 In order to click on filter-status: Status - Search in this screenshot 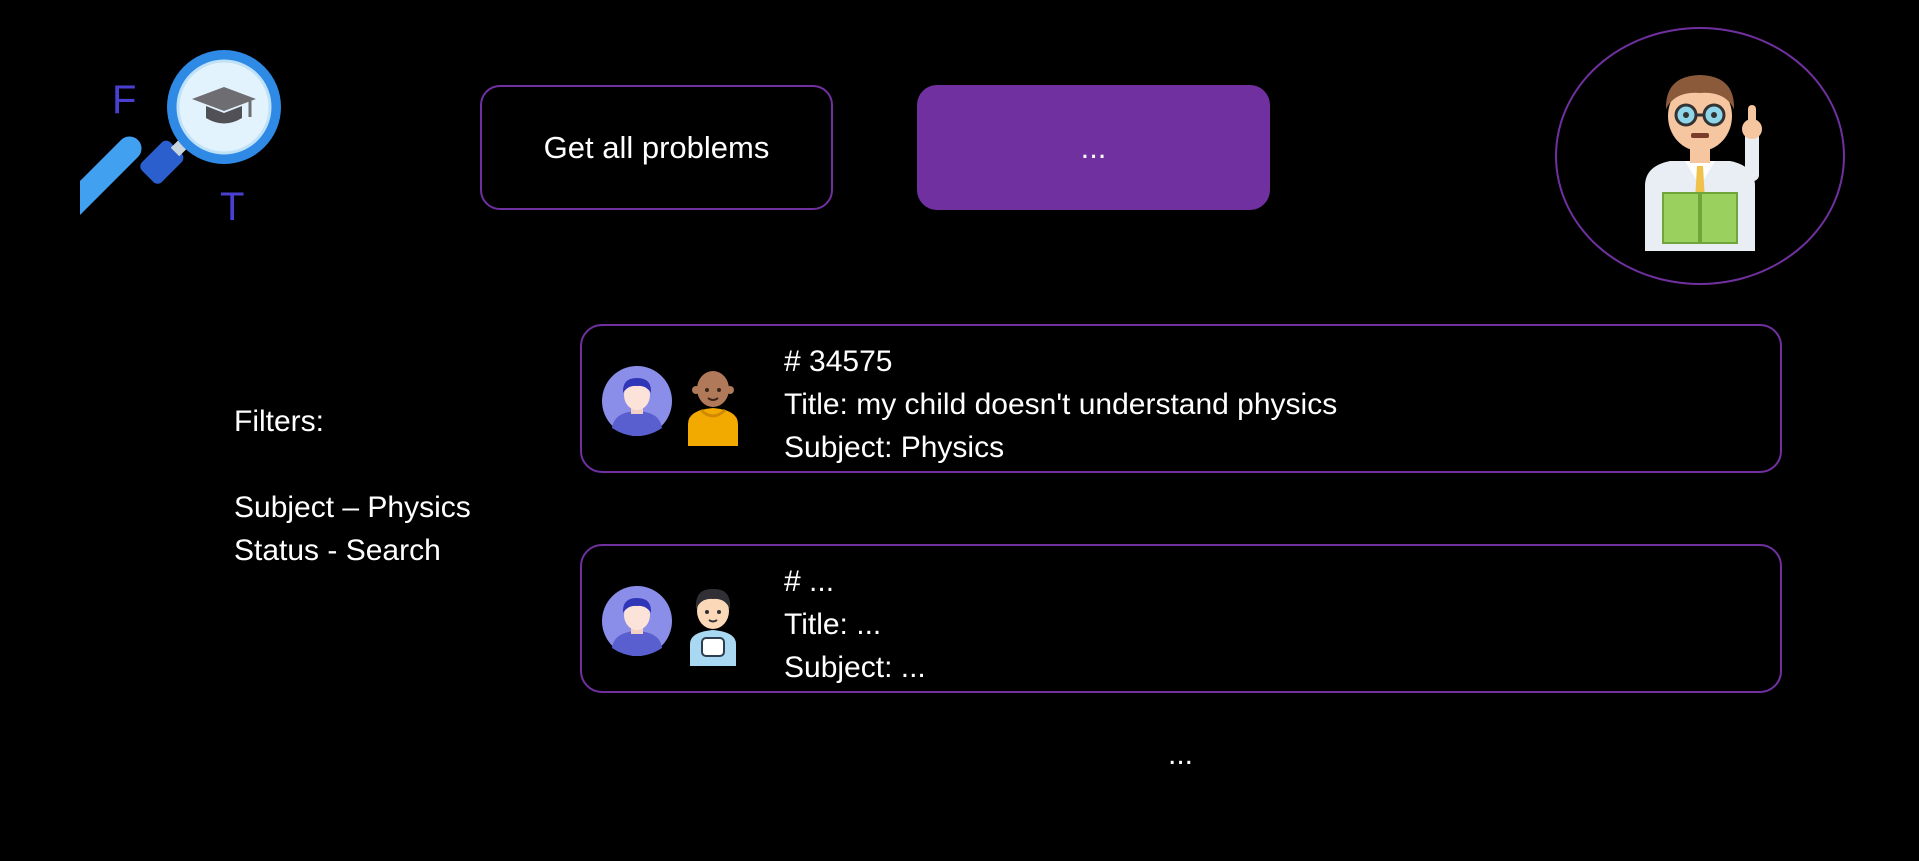, I will do `click(352, 550)`.